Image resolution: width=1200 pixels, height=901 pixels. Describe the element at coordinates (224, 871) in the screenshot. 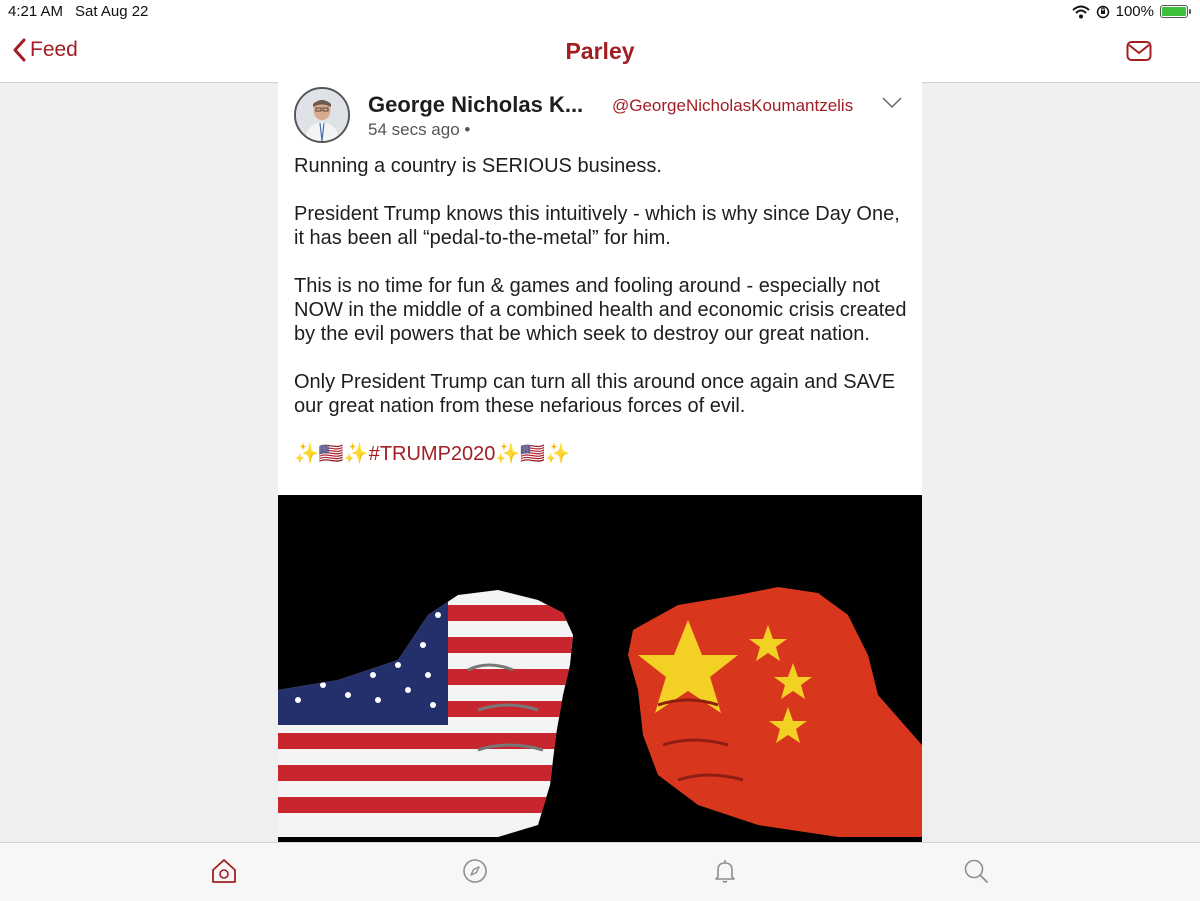

I see `home-icon` at that location.